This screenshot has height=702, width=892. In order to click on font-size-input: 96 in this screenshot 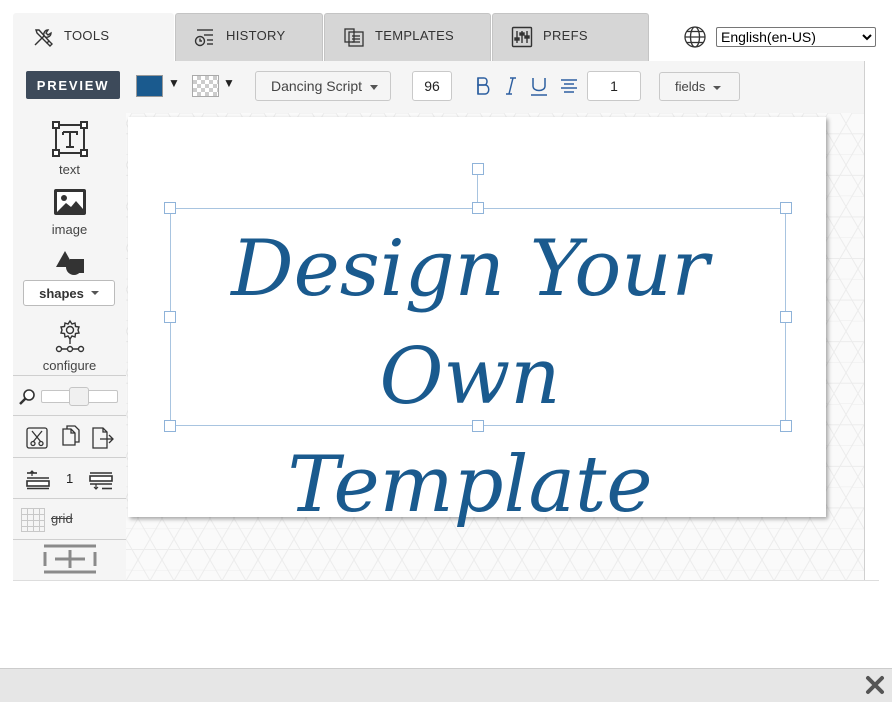, I will do `click(432, 86)`.